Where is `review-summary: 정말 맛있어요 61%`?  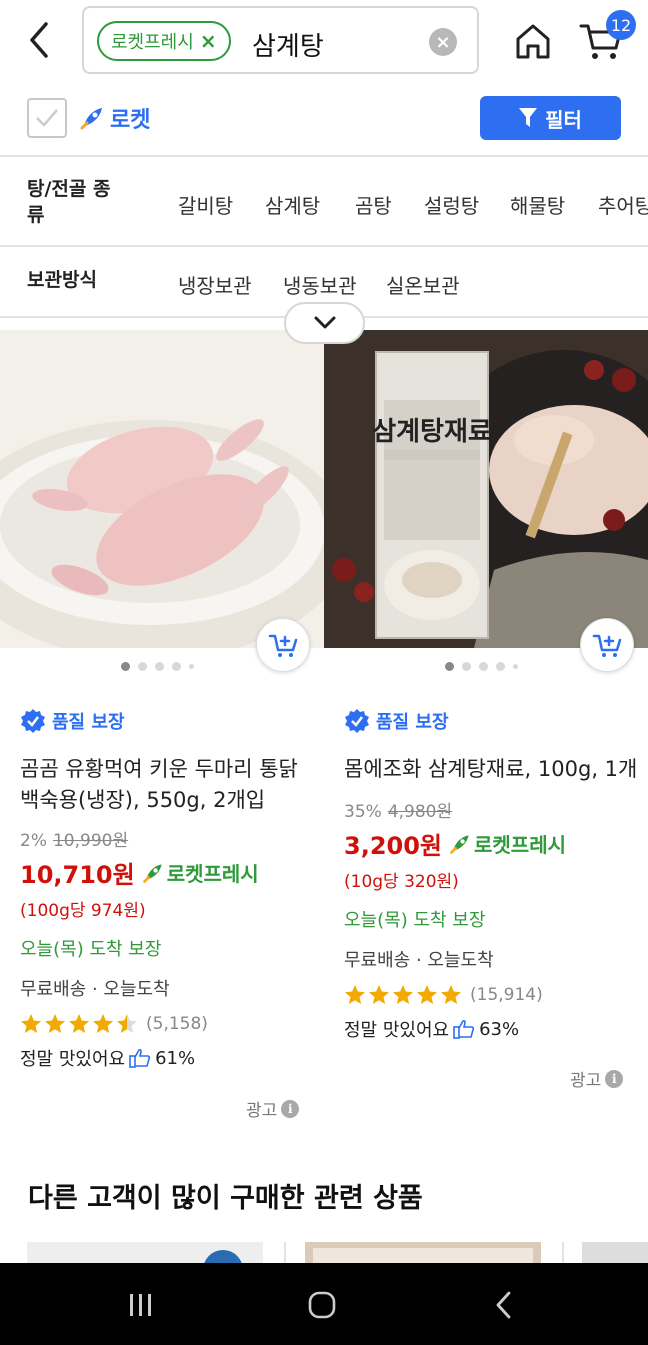 review-summary: 정말 맛있어요 61% is located at coordinates (170, 1058).